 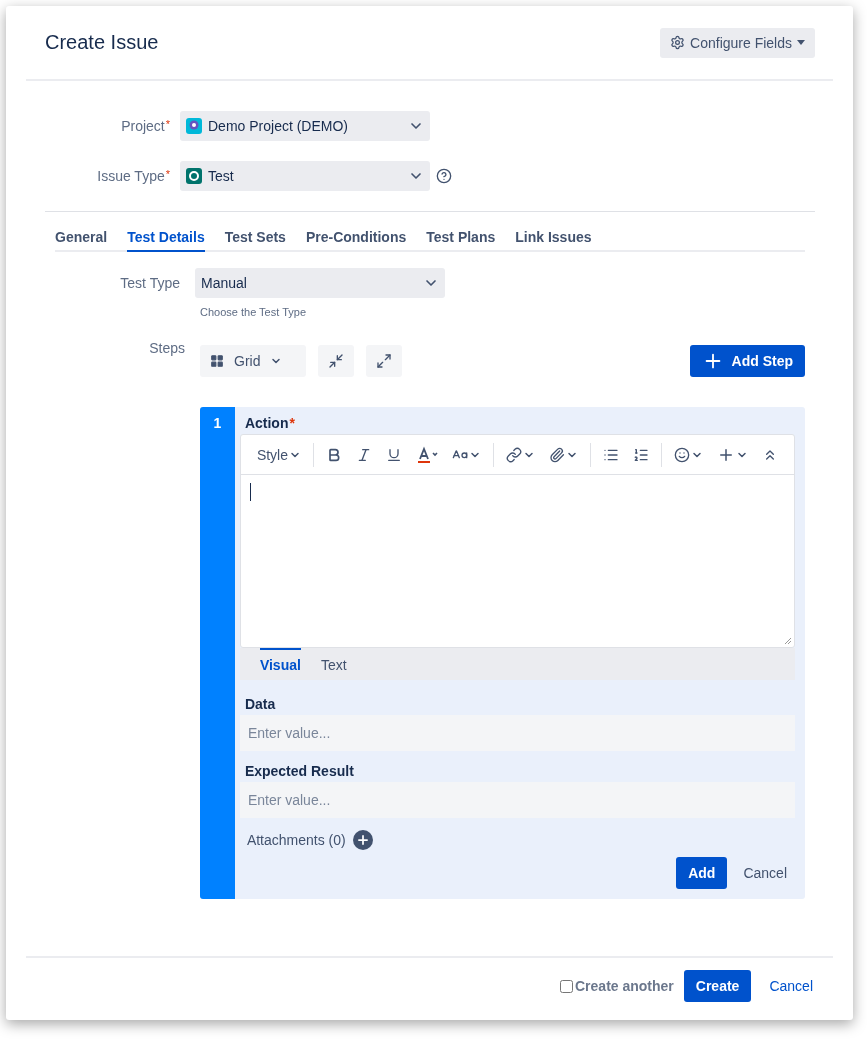 What do you see at coordinates (461, 238) in the screenshot?
I see `tab: Test Plans` at bounding box center [461, 238].